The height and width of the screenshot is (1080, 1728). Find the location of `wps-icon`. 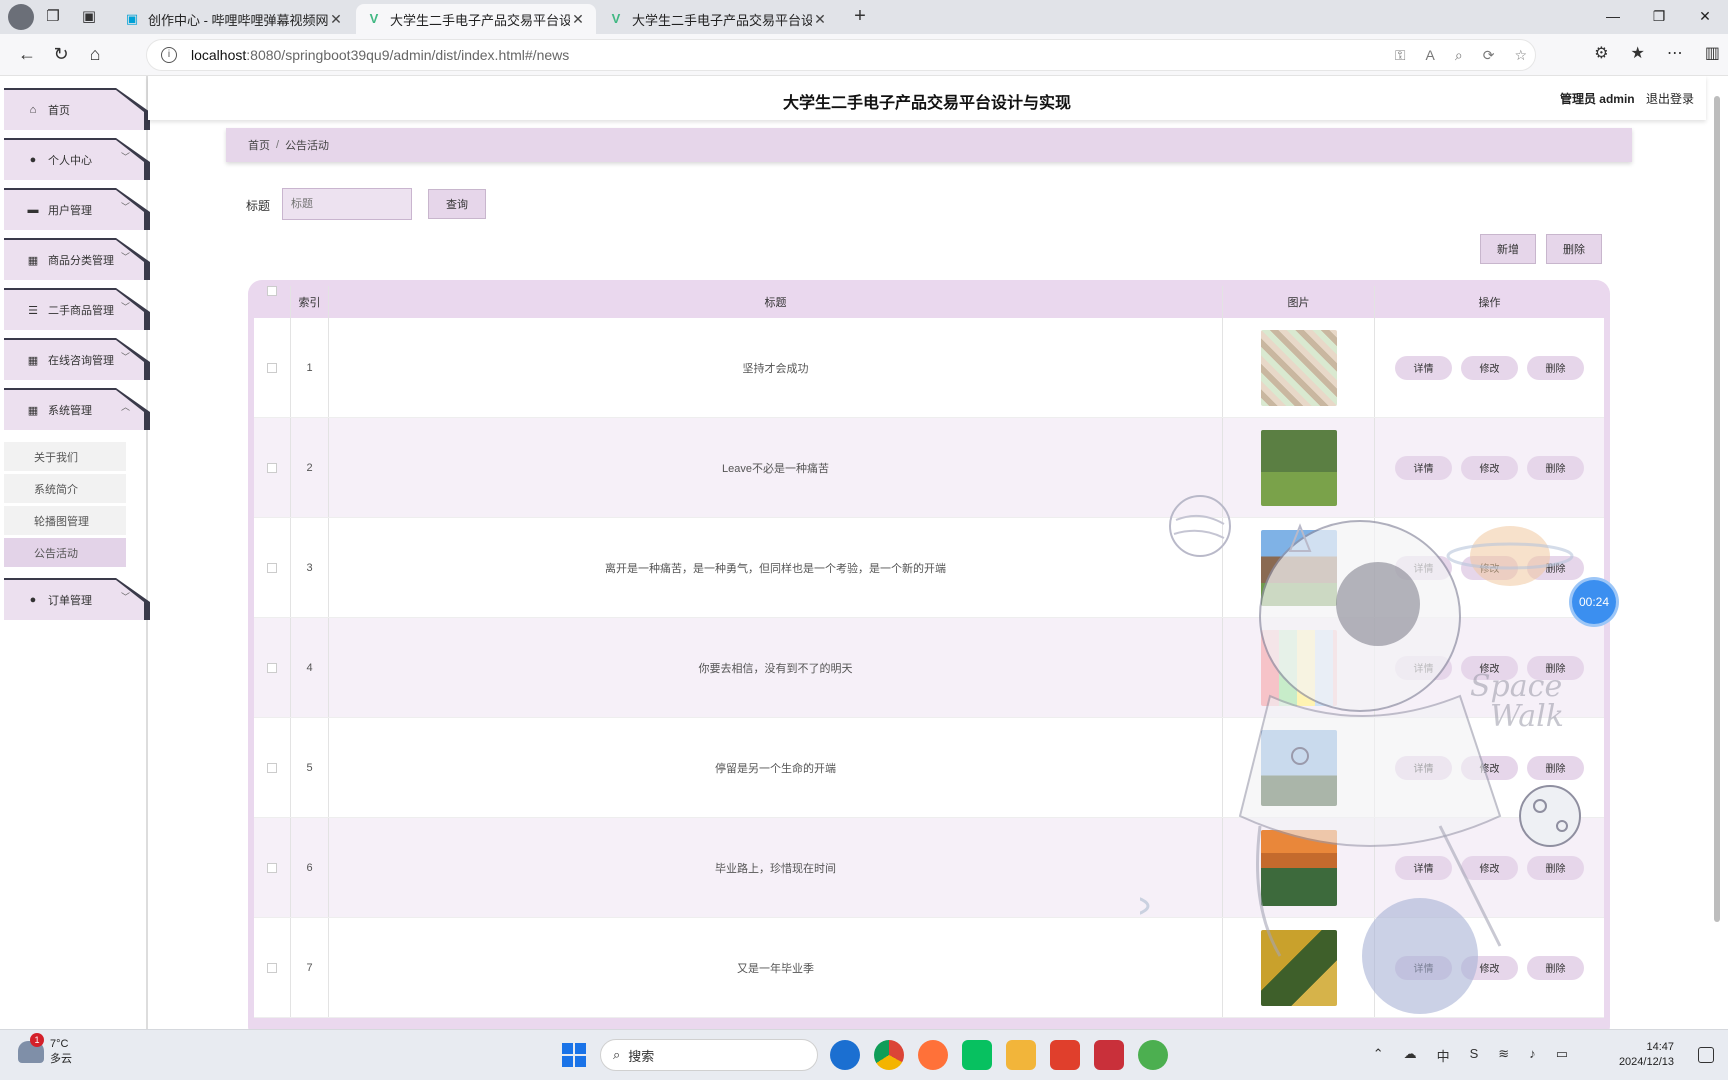

wps-icon is located at coordinates (1065, 1055).